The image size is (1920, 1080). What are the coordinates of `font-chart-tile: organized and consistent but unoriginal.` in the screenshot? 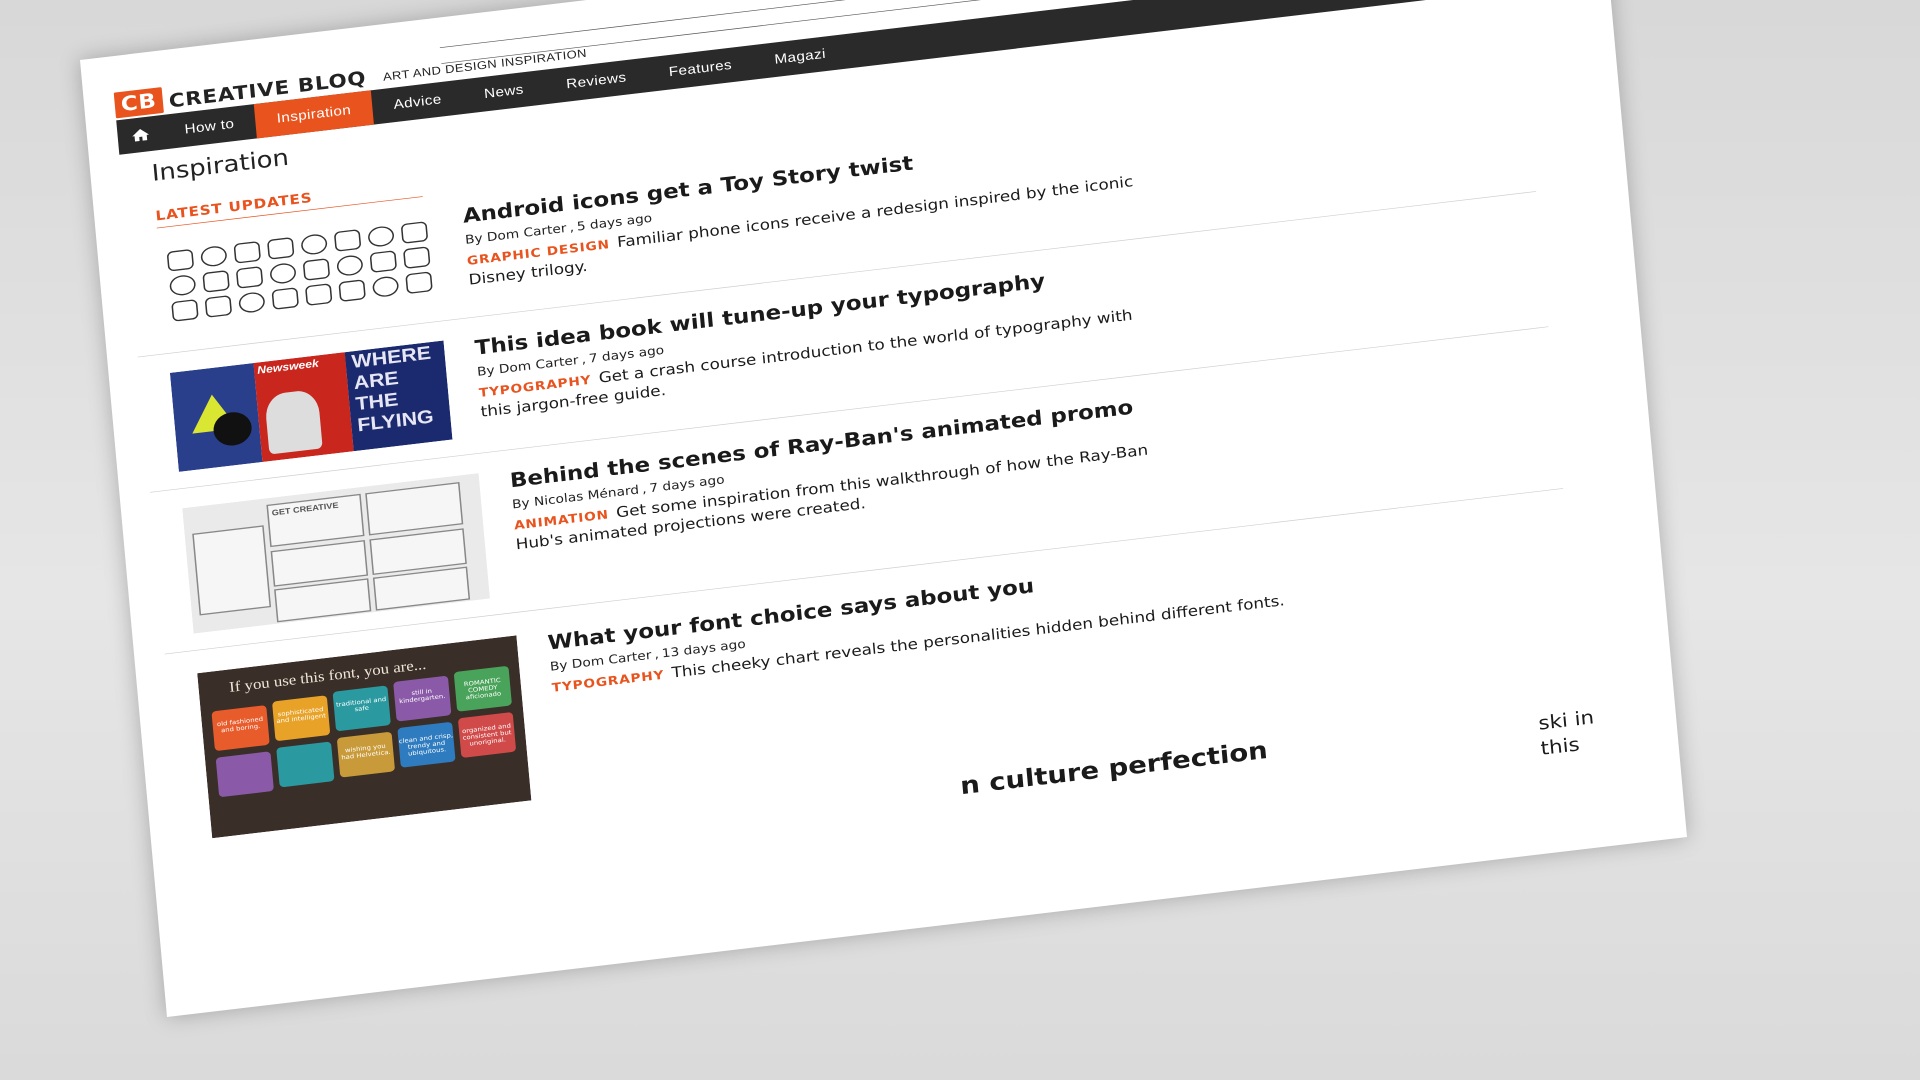 It's located at (486, 730).